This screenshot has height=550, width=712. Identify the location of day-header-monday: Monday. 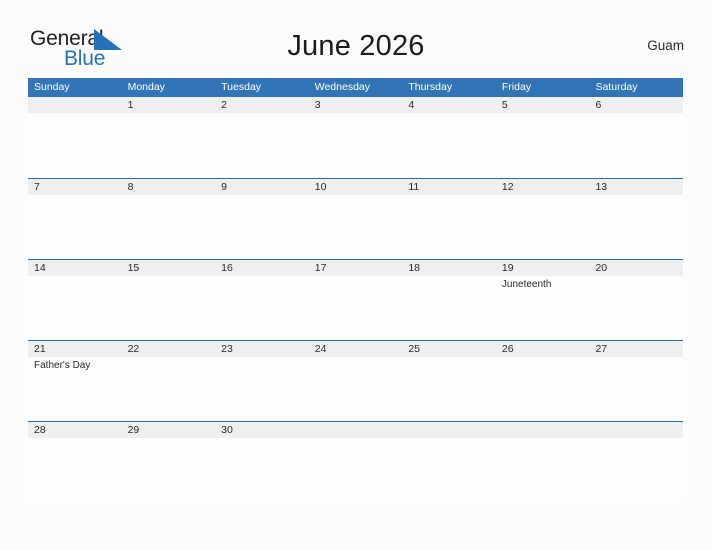
(146, 87).